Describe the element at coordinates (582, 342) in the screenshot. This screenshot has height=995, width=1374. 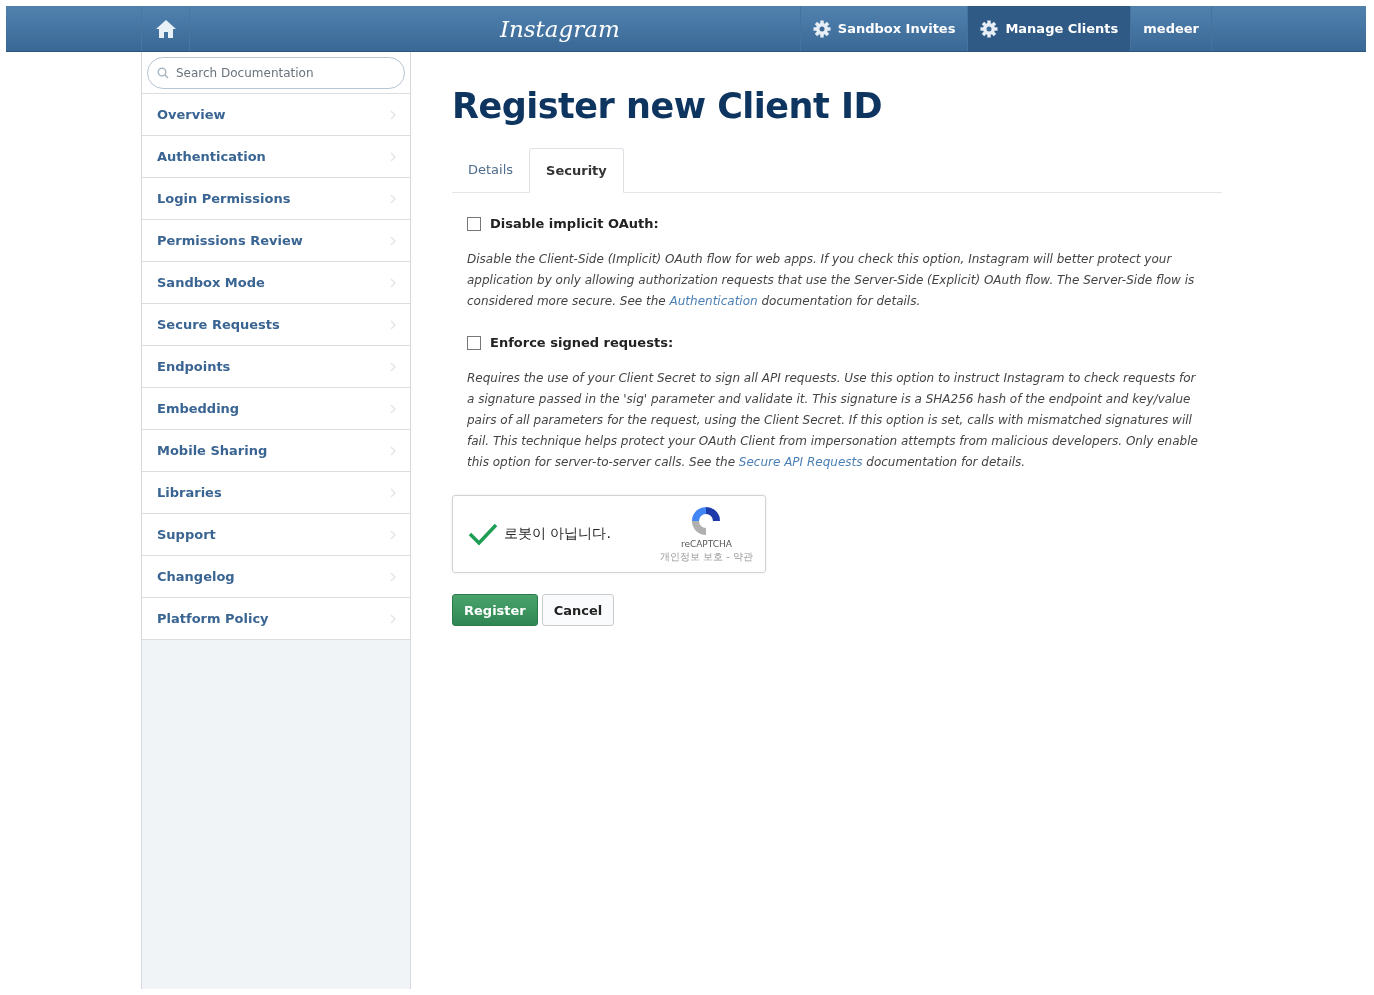
I see `option-label: Enforce signed requests:` at that location.